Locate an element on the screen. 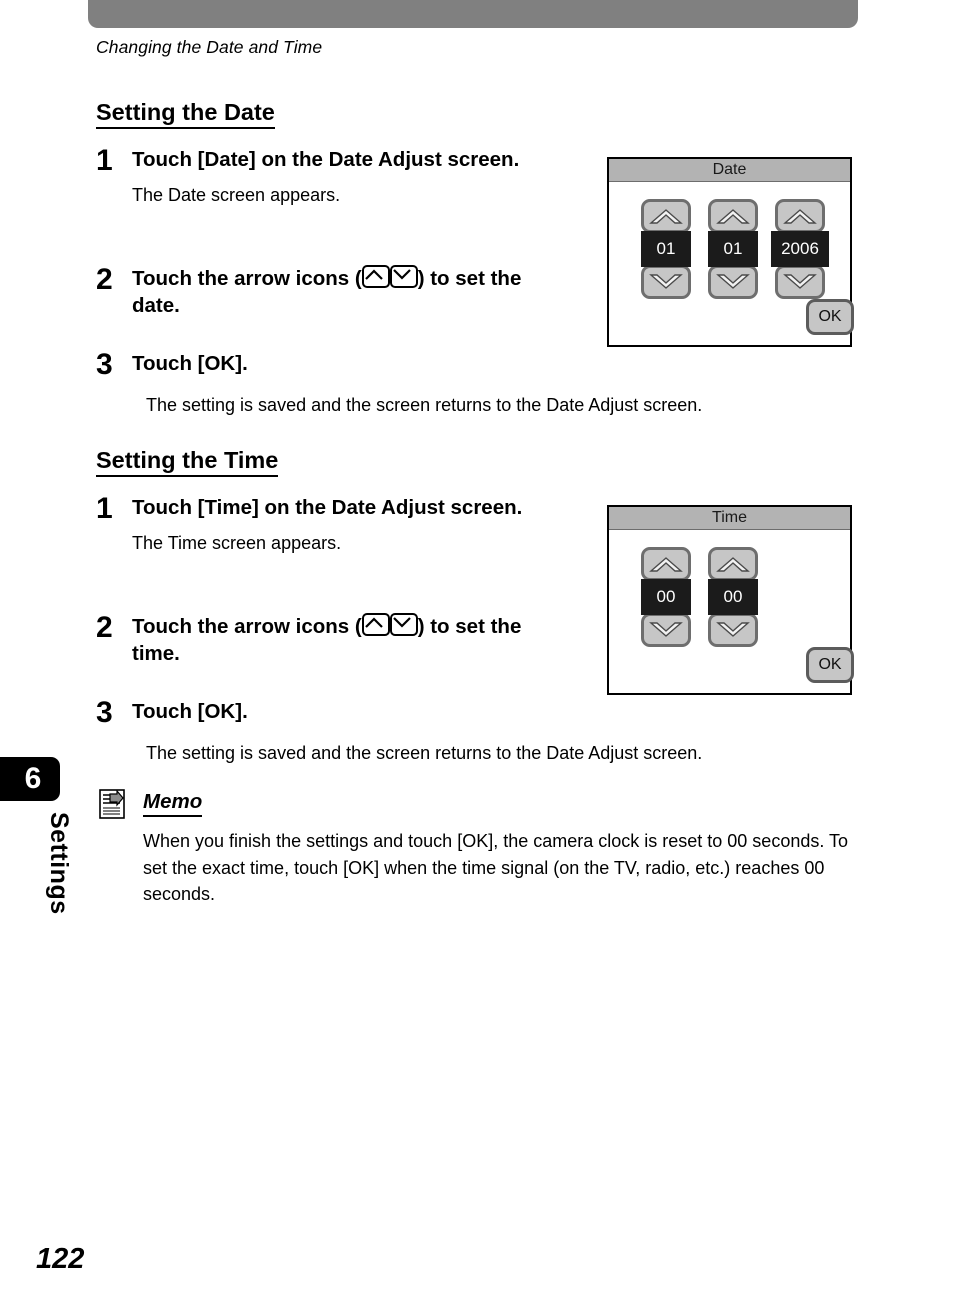  step-date-3: 3 Touch [OK]. is located at coordinates (328, 365).